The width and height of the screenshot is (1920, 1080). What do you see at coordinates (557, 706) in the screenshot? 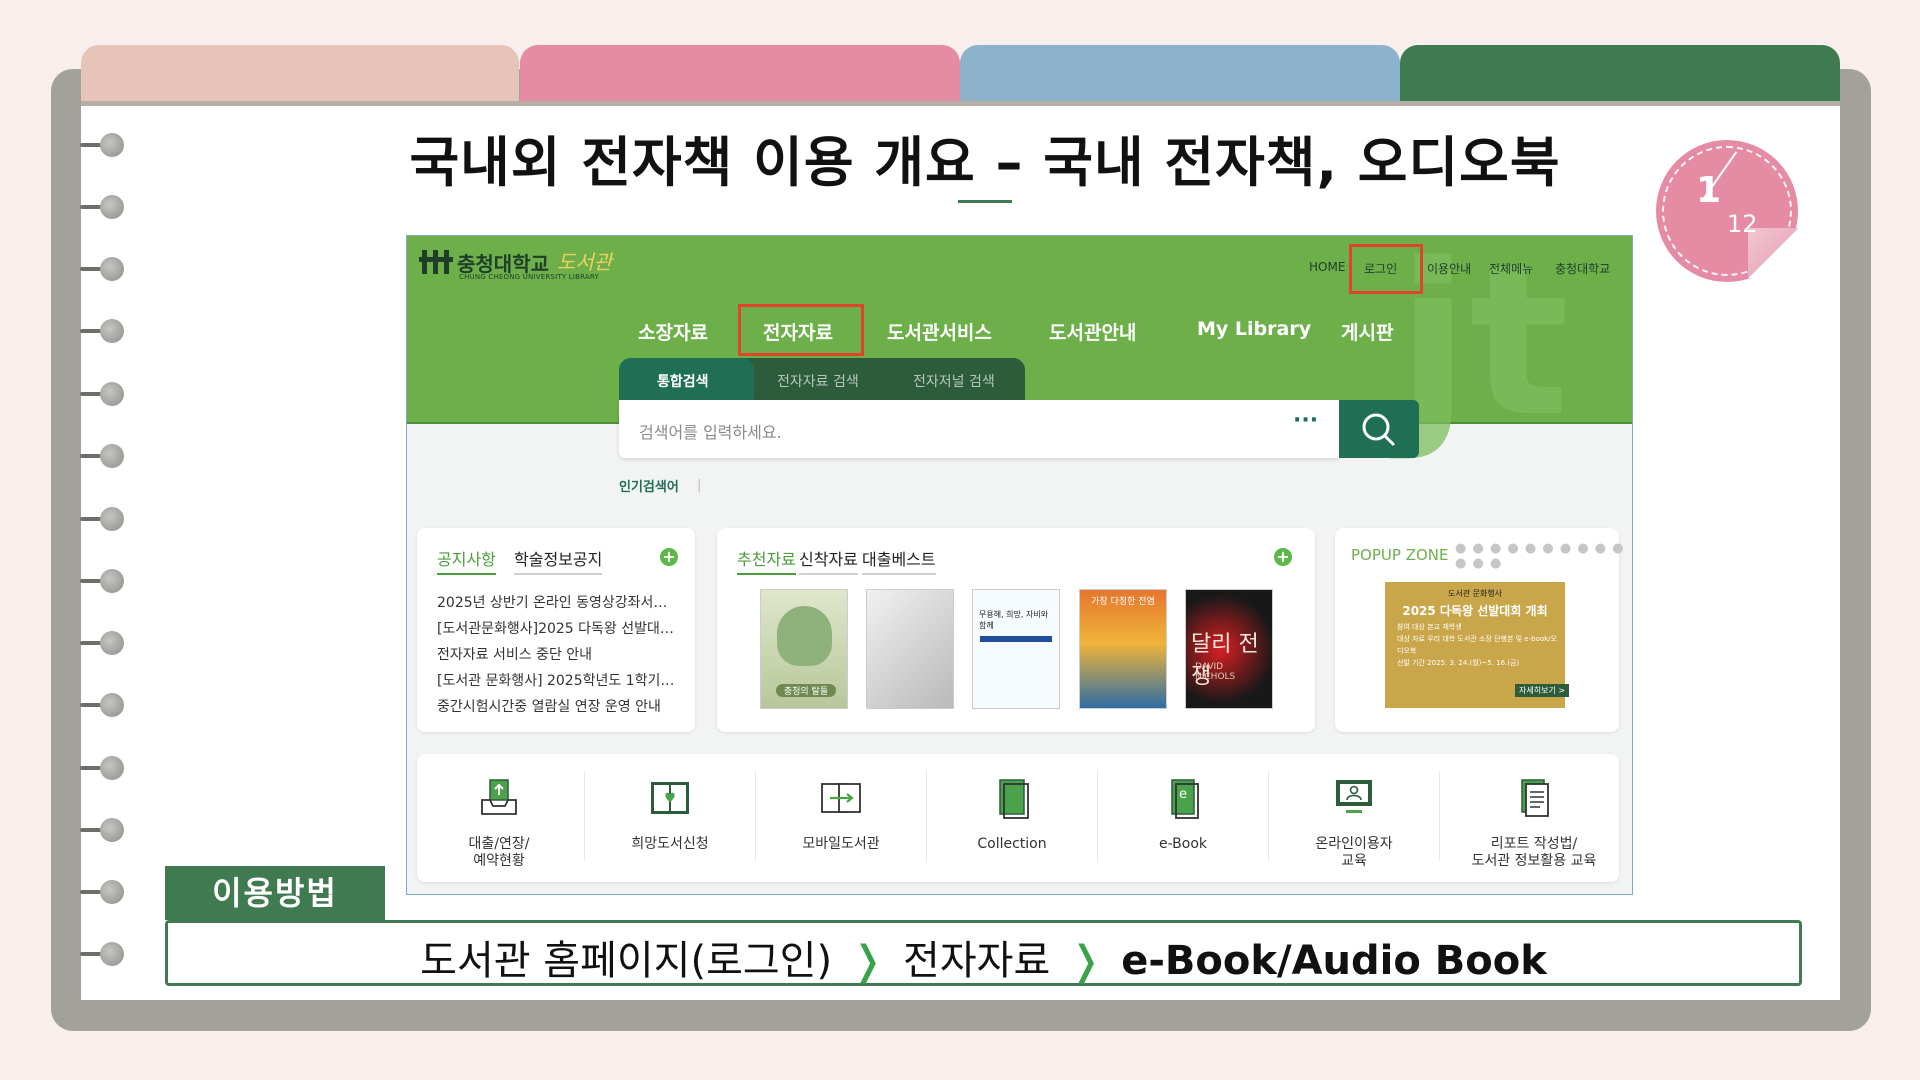
I see `notice-item: 중간시험시간중 열람실 연장 운영 안내` at bounding box center [557, 706].